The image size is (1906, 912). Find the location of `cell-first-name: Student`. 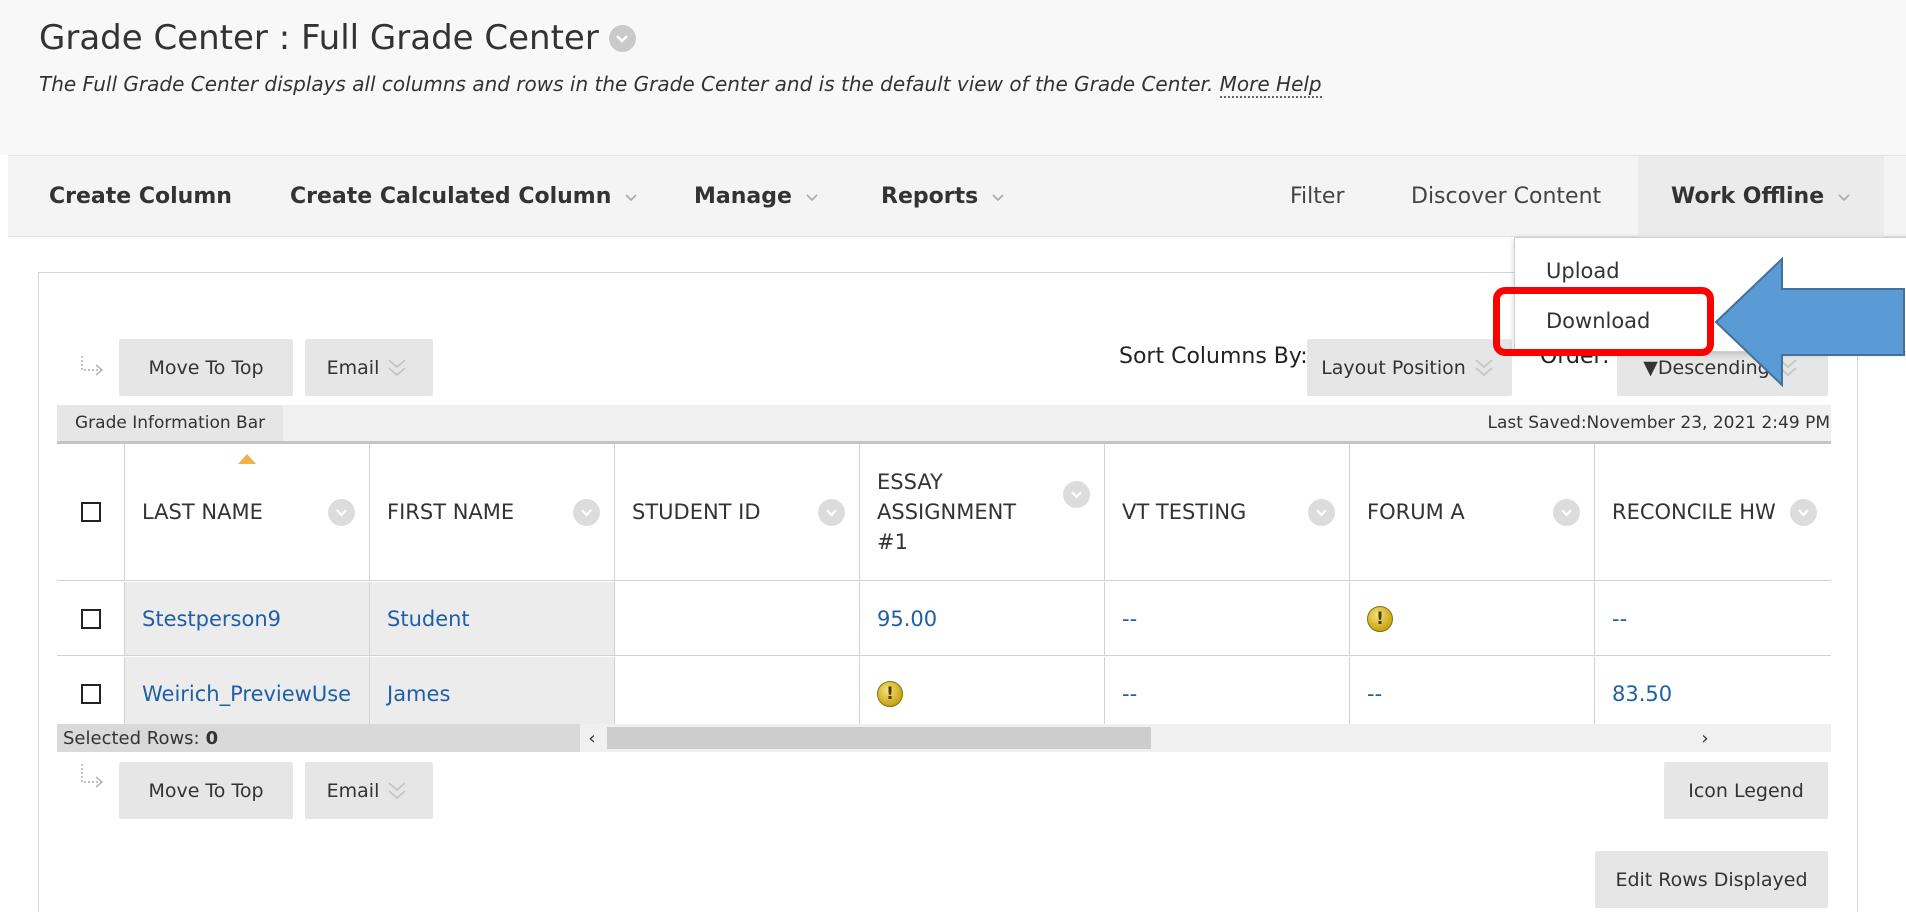

cell-first-name: Student is located at coordinates (492, 618).